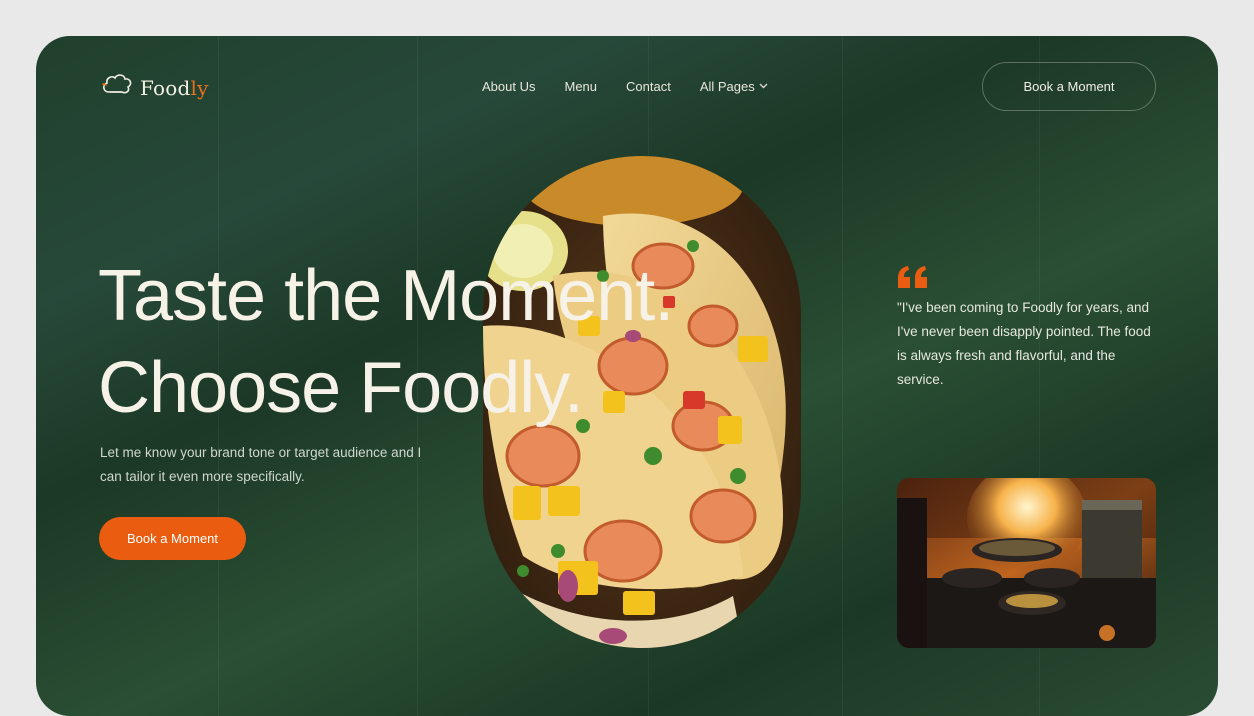 Image resolution: width=1254 pixels, height=716 pixels. I want to click on grid-line, so click(842, 376).